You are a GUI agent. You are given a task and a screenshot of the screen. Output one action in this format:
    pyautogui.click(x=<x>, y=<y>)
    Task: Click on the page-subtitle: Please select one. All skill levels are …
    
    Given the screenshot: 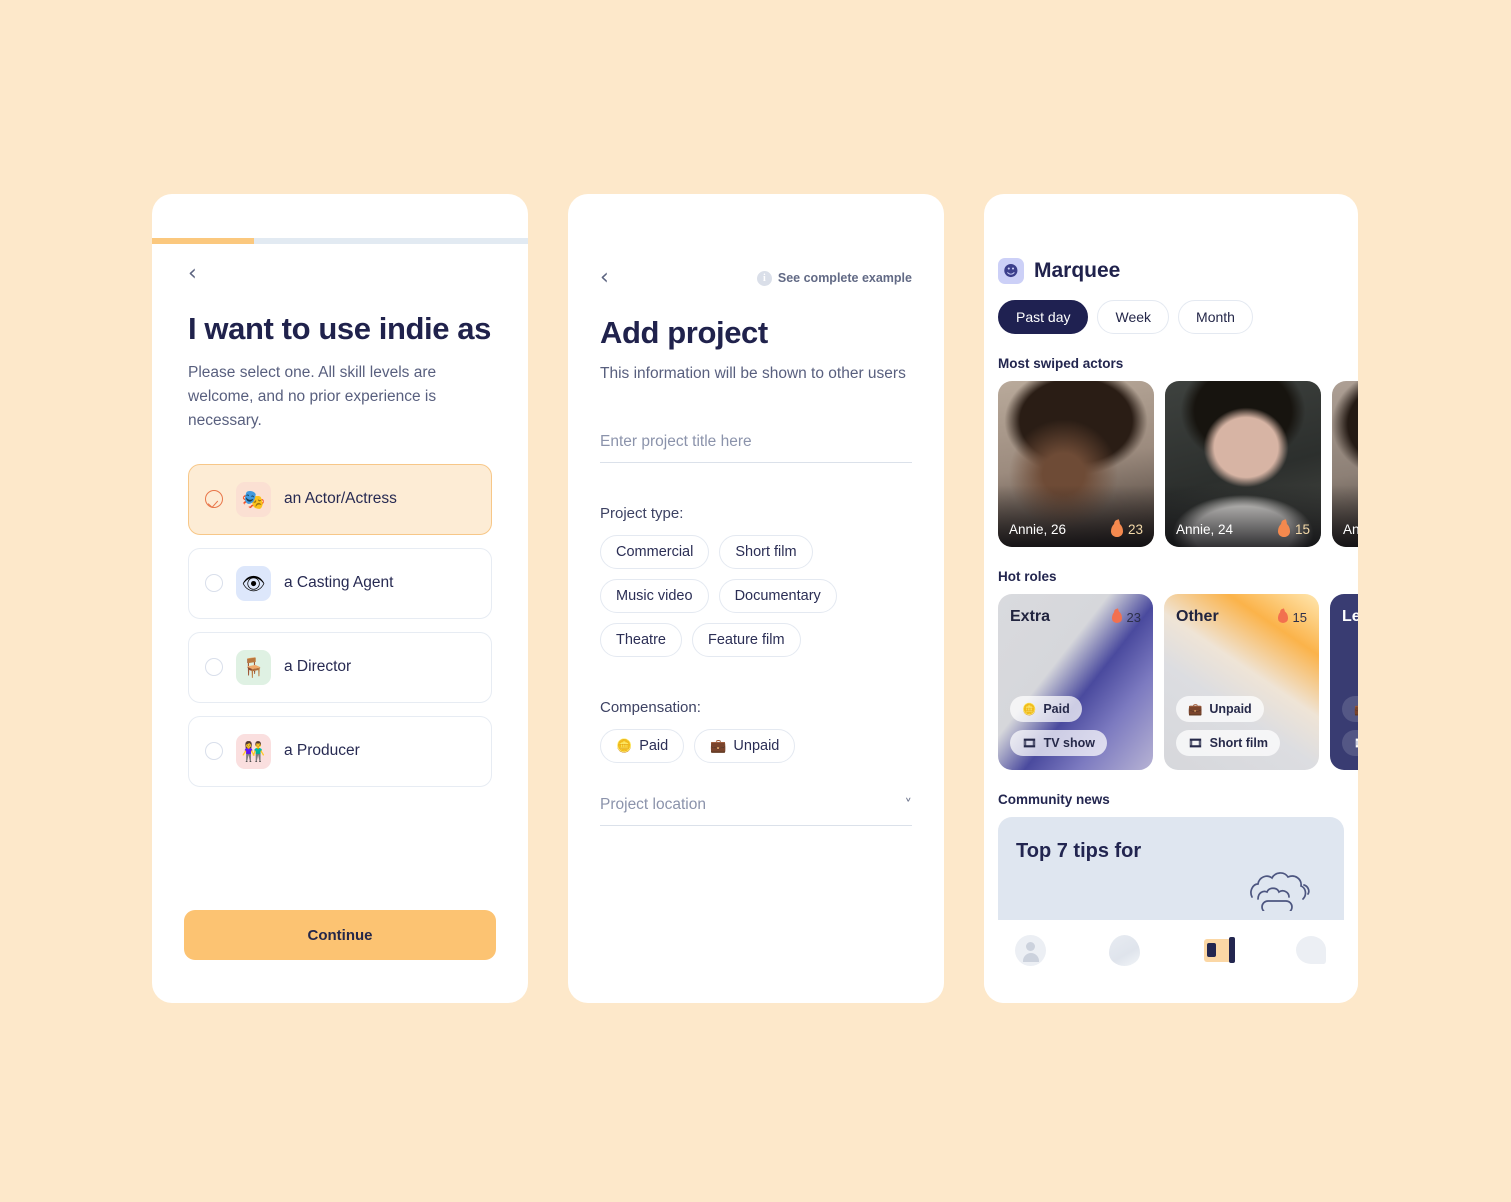 What is the action you would take?
    pyautogui.click(x=312, y=396)
    